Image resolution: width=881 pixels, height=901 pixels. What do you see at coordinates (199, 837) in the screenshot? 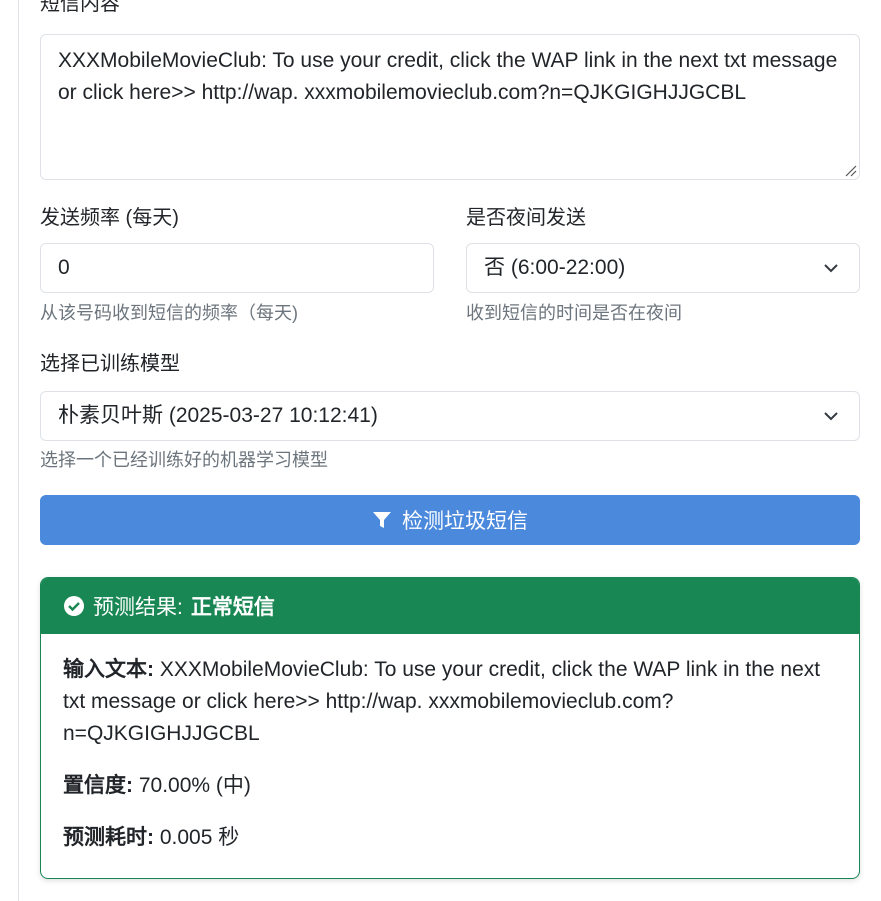
I see `prediction-time-value: 0.005 秒` at bounding box center [199, 837].